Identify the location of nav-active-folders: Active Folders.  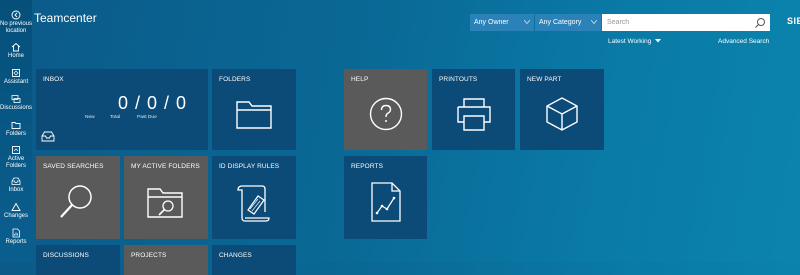
(16, 157).